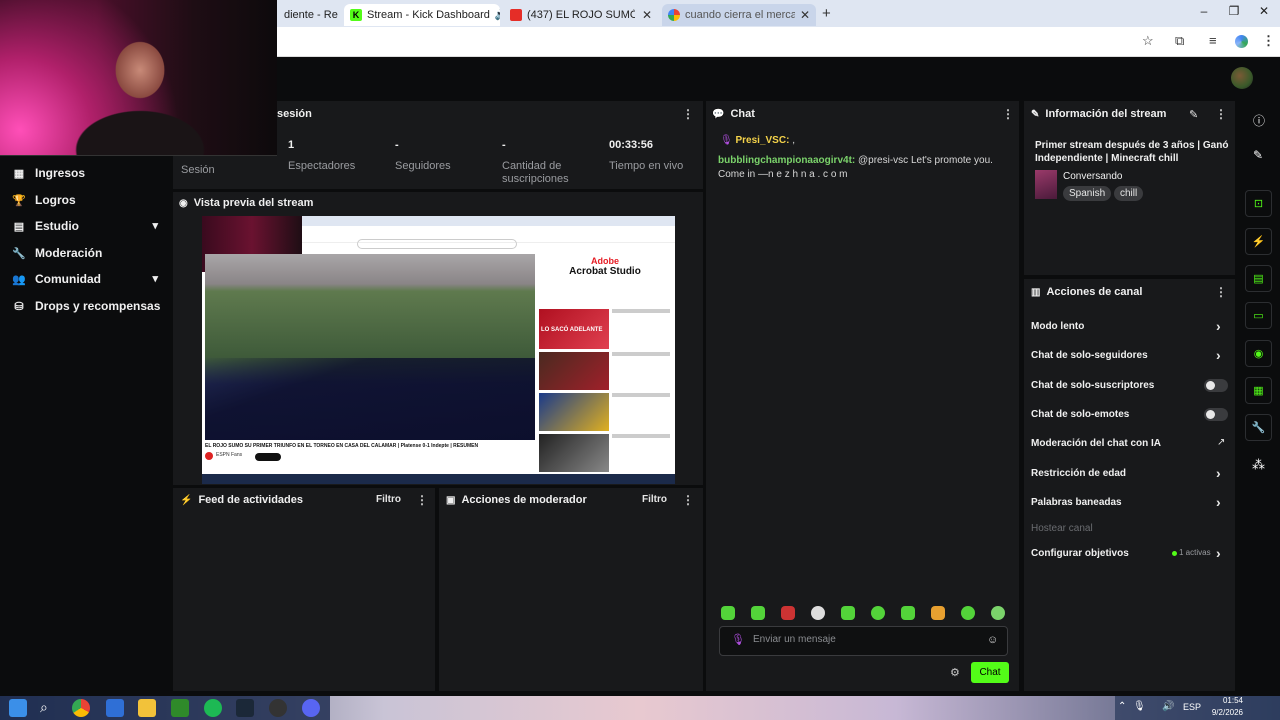  What do you see at coordinates (955, 672) in the screenshot?
I see `chat-settings-gear-icon: ⚙` at bounding box center [955, 672].